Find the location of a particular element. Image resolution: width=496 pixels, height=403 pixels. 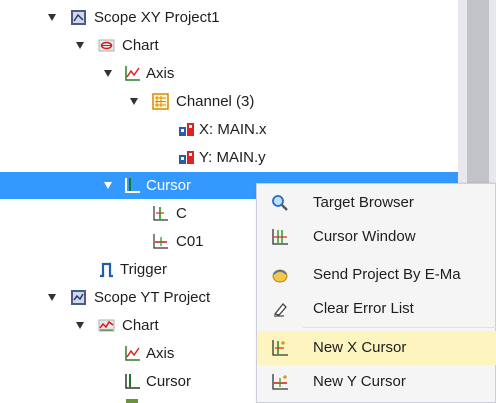

menu-item-label: Target Browser is located at coordinates (363, 202).